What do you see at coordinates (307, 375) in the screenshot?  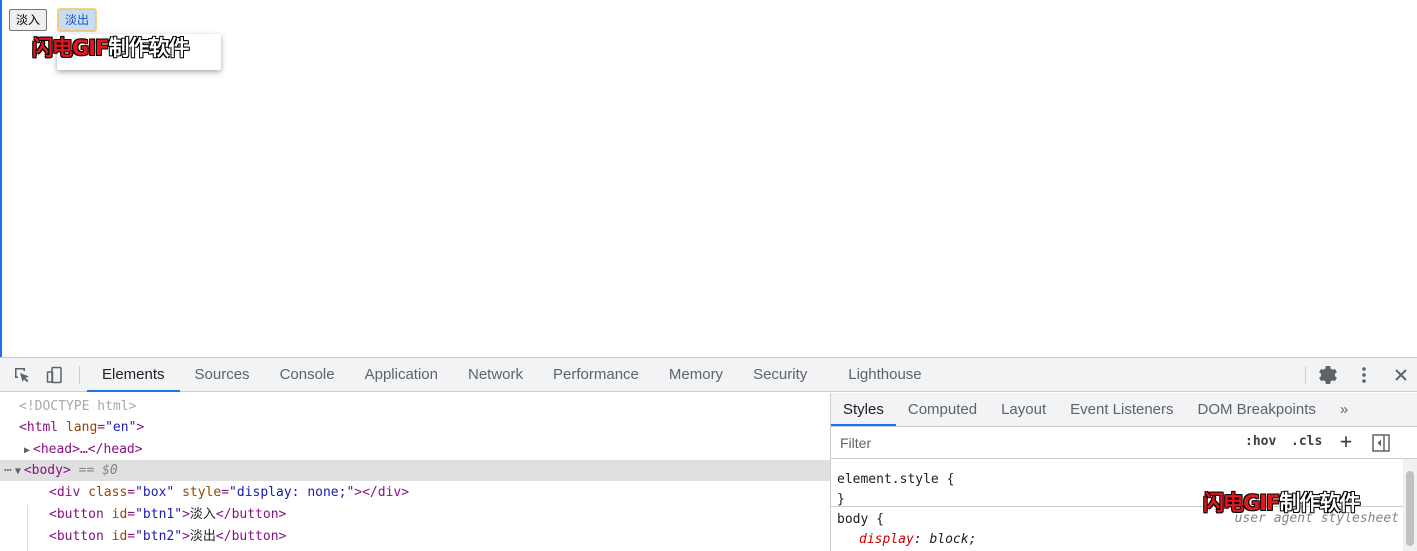 I see `tab-console: Console` at bounding box center [307, 375].